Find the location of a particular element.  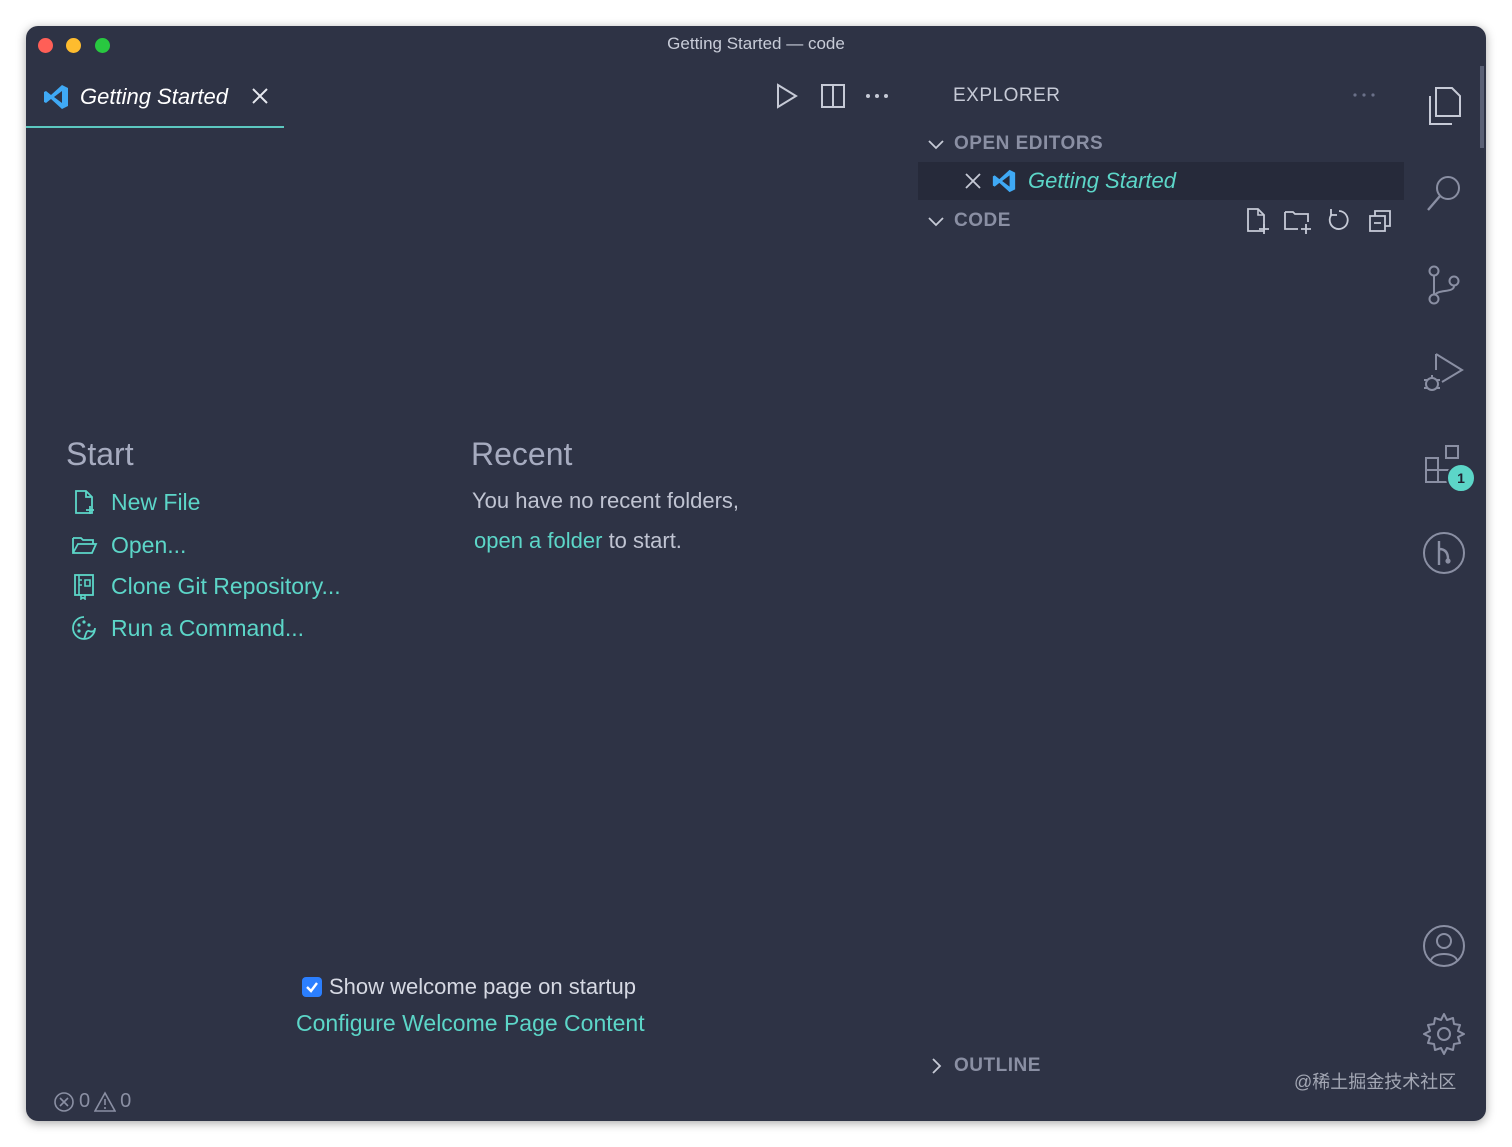

tab-getting-started: Getting Started is located at coordinates (155, 101).